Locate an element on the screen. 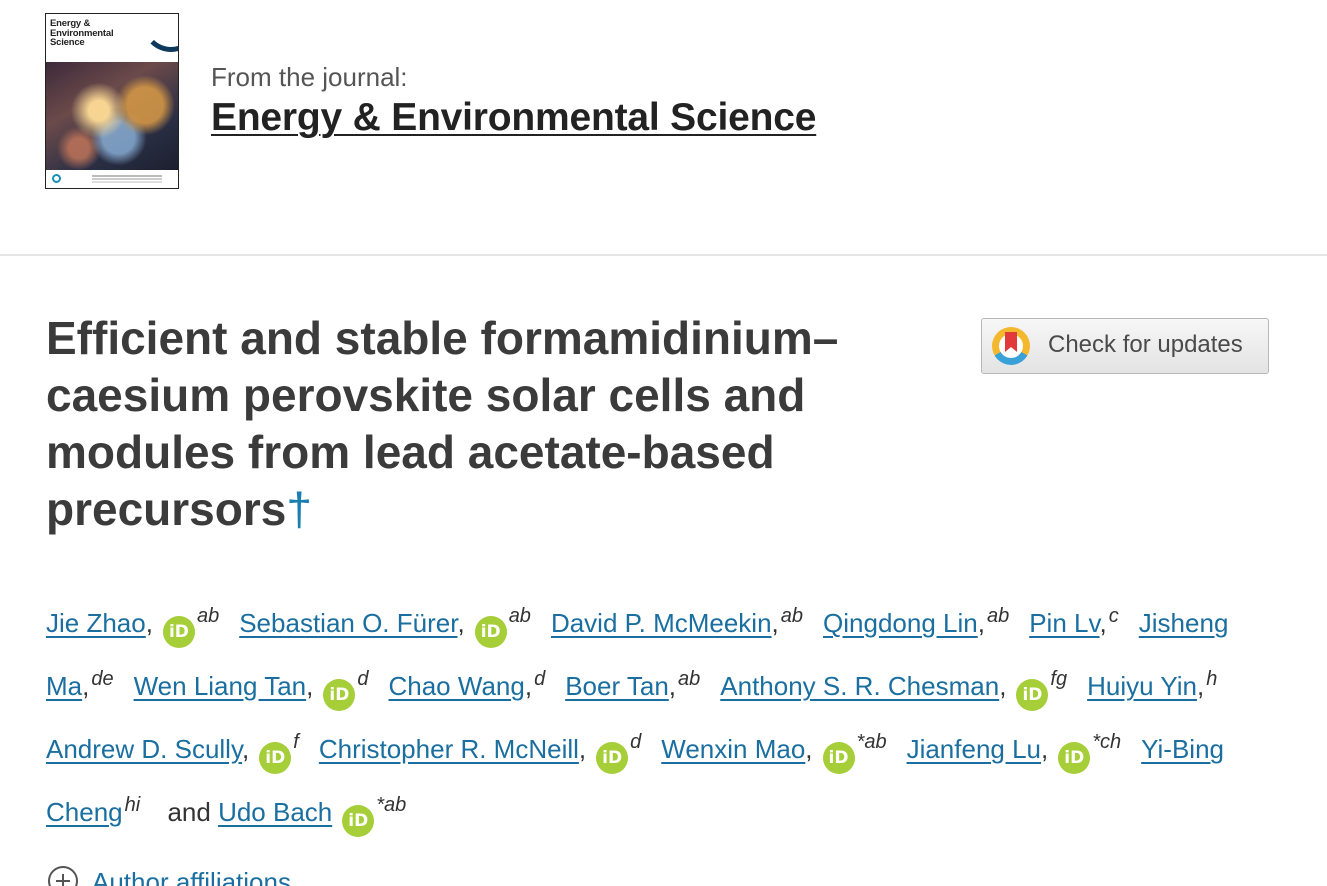 This screenshot has height=886, width=1327. author-name-link: Chao Wang is located at coordinates (456, 686).